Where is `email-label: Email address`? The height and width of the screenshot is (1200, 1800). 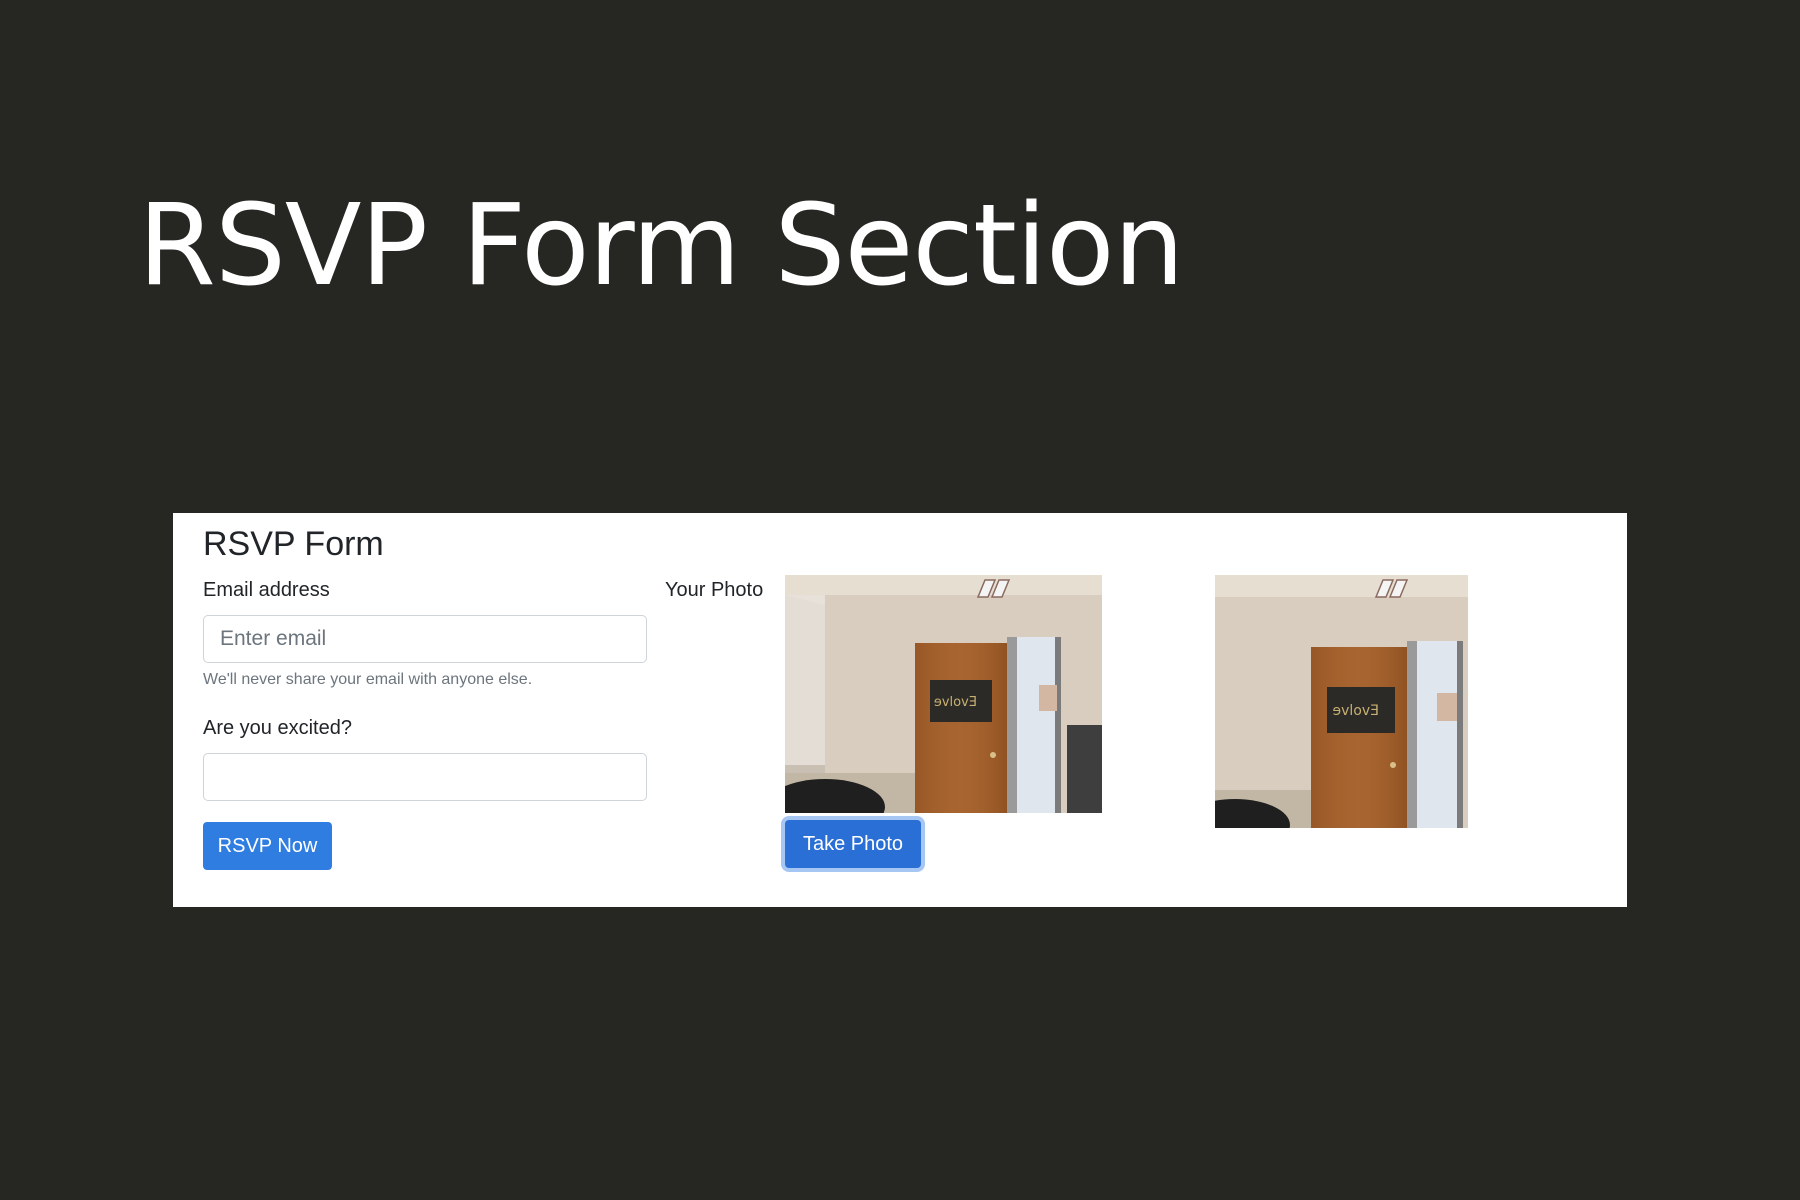 email-label: Email address is located at coordinates (266, 590).